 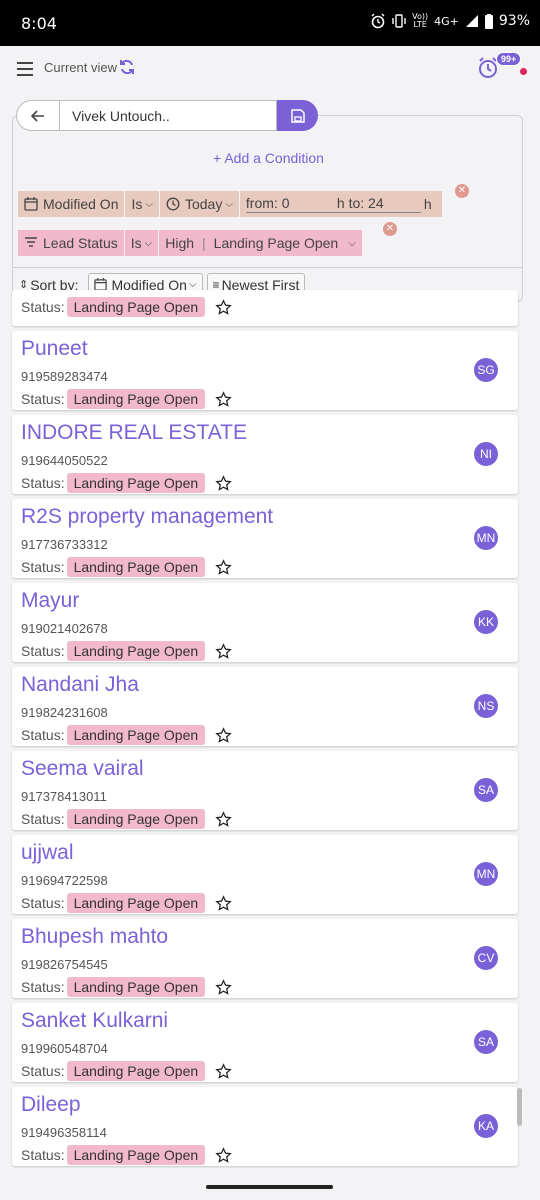 I want to click on assignee-avatar: SG, so click(x=486, y=370).